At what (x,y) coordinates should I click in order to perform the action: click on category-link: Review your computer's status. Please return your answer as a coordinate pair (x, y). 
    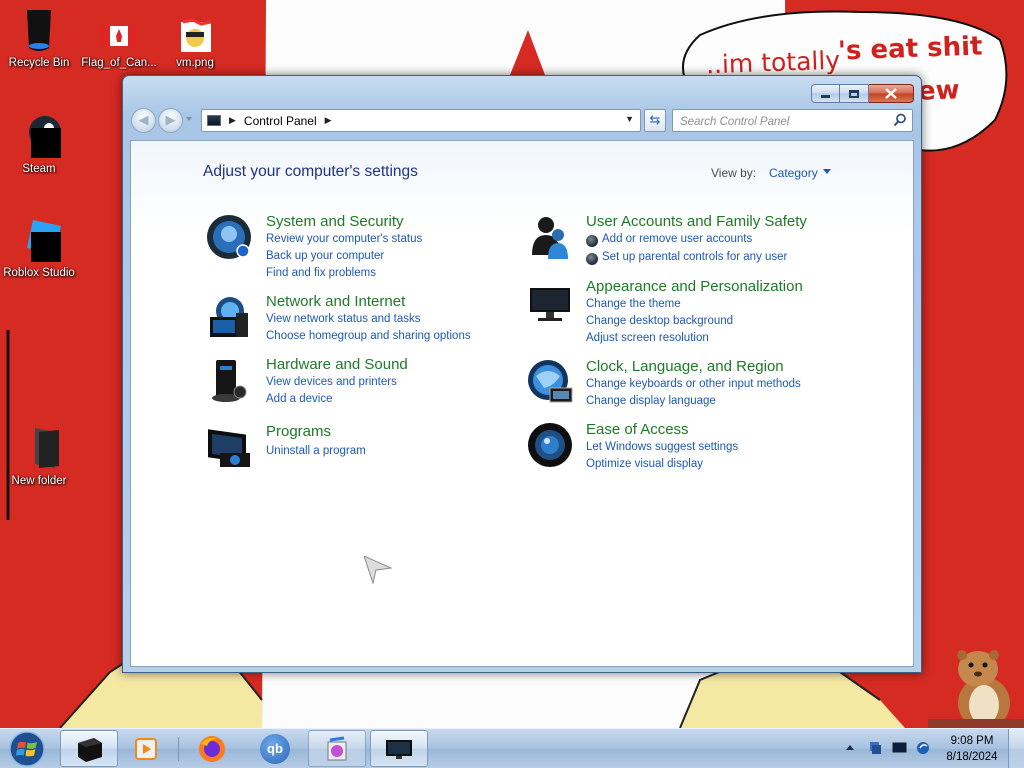
    Looking at the image, I should click on (344, 239).